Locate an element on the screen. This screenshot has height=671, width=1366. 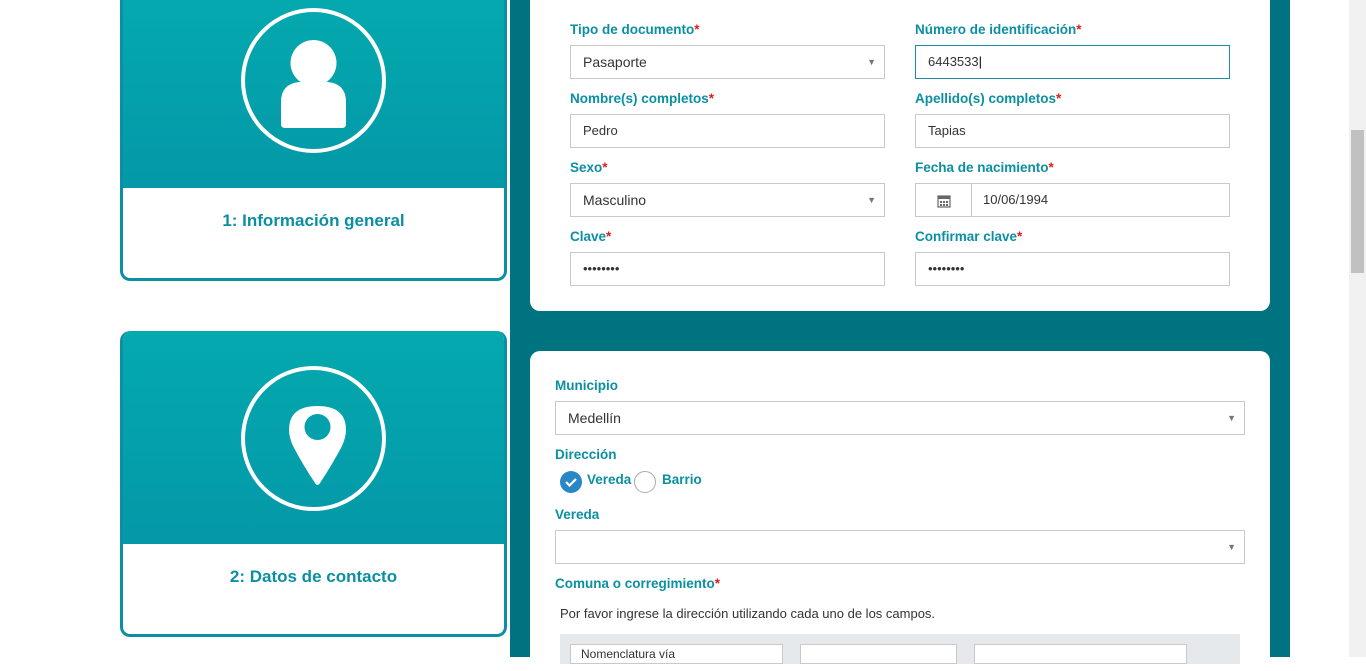
step-card-contact-data: 2: Datos de contacto is located at coordinates (313, 484).